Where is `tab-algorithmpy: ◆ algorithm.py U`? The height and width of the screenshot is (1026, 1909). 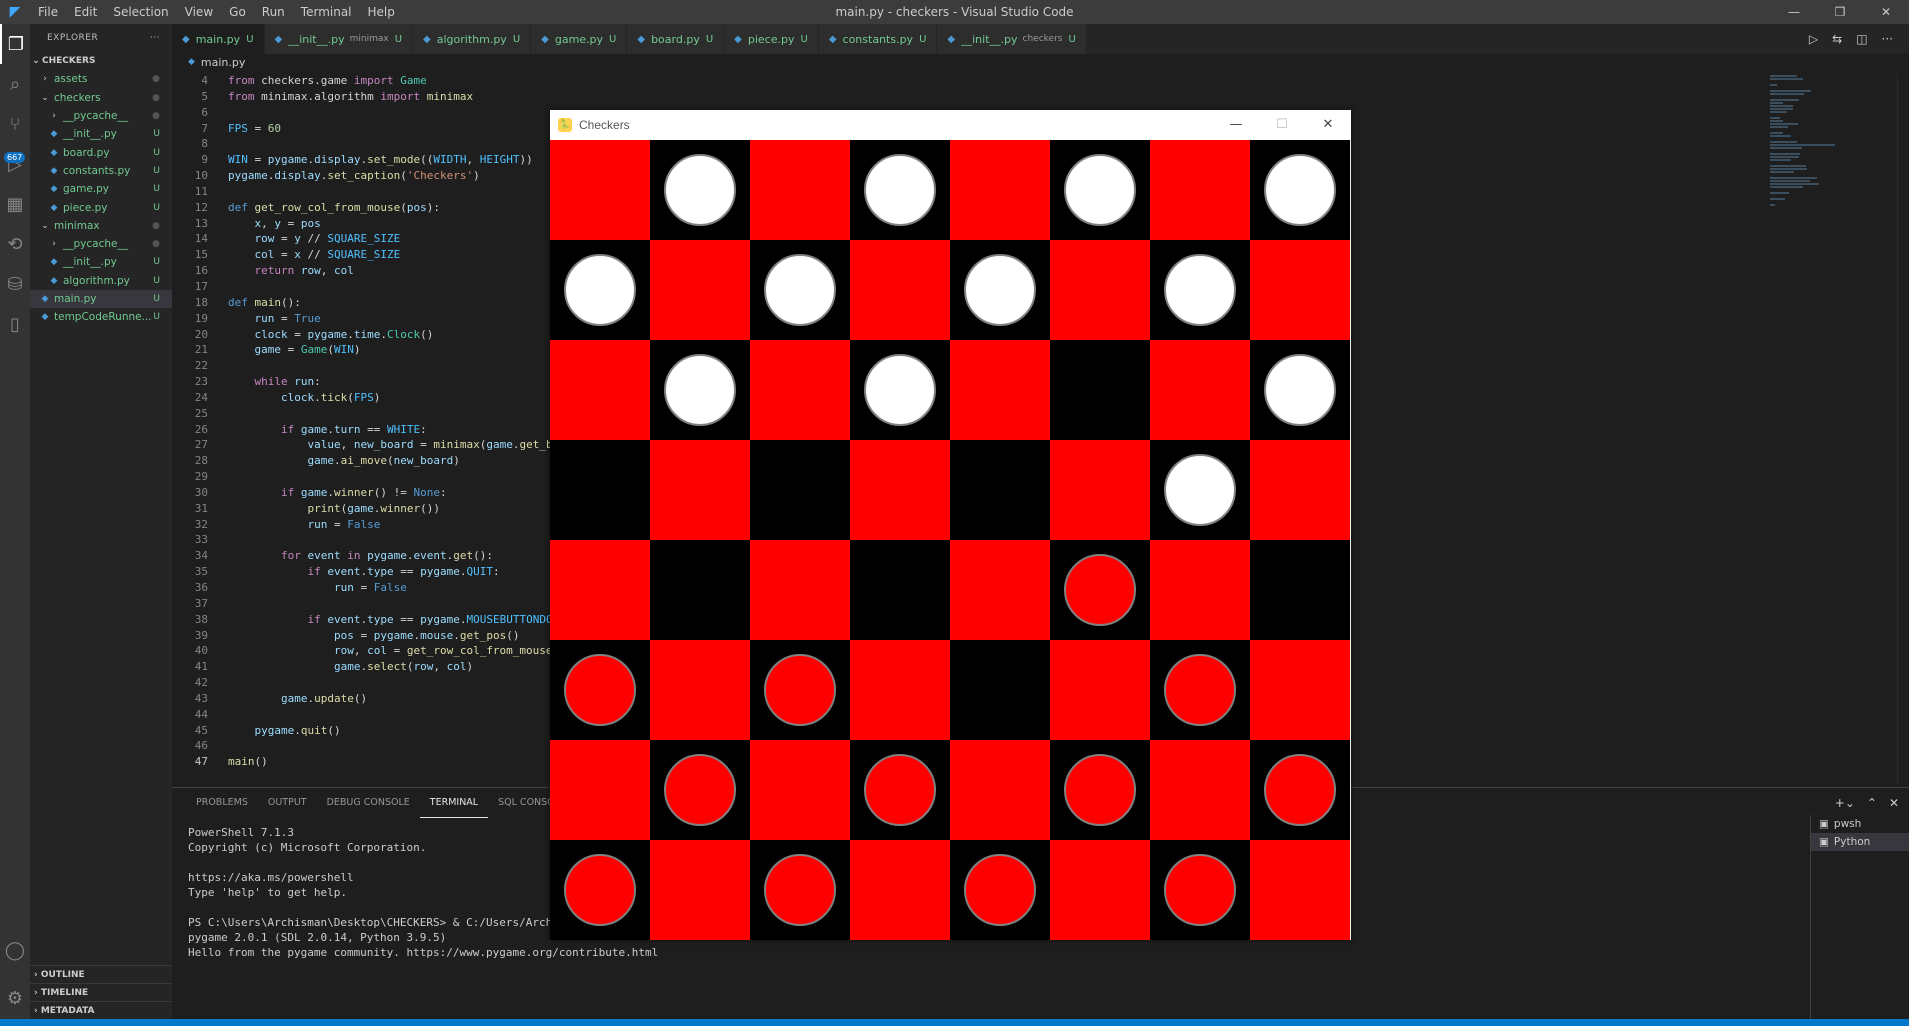
tab-algorithmpy: ◆ algorithm.py U is located at coordinates (472, 39).